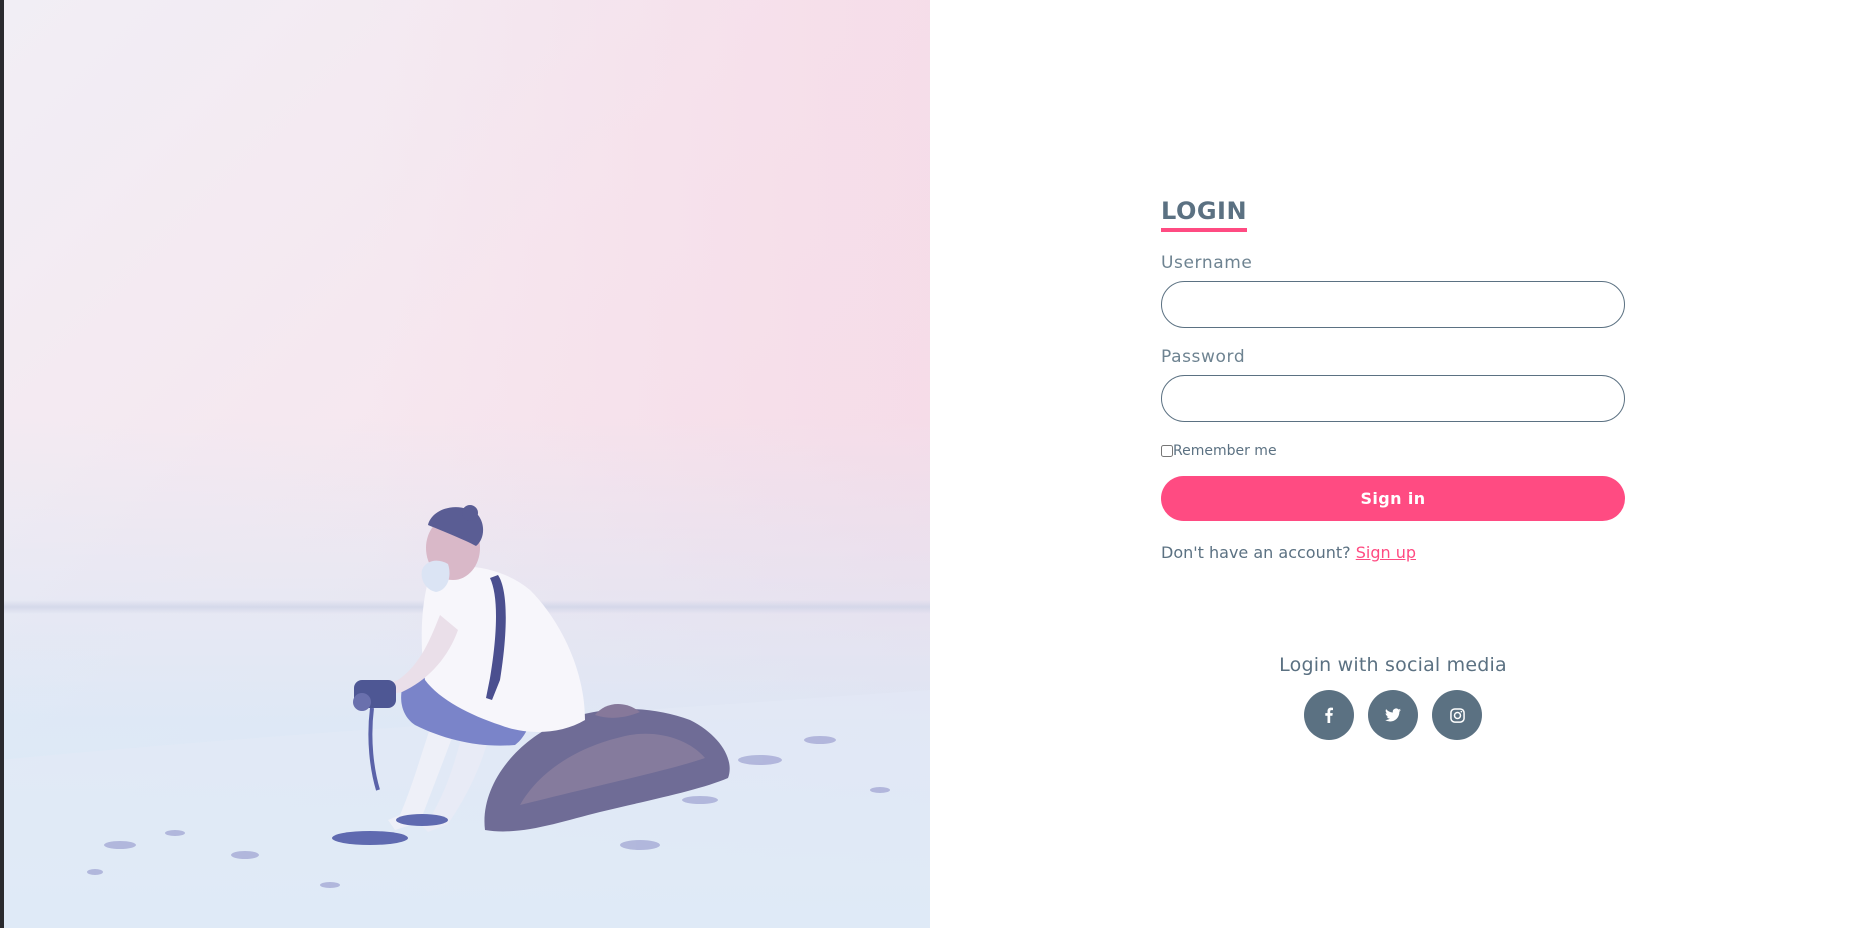  I want to click on sign-in-button: Sign in, so click(1393, 498).